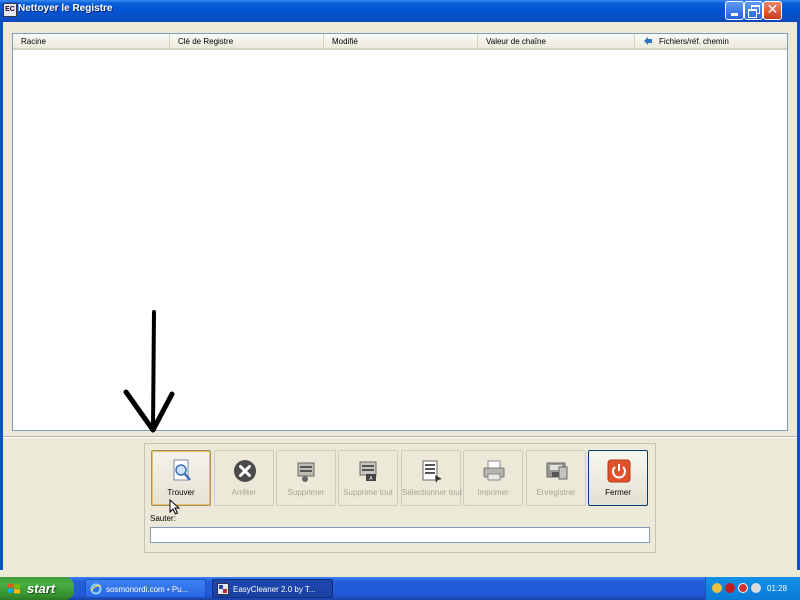  What do you see at coordinates (10, 10) in the screenshot?
I see `app-icon: EC` at bounding box center [10, 10].